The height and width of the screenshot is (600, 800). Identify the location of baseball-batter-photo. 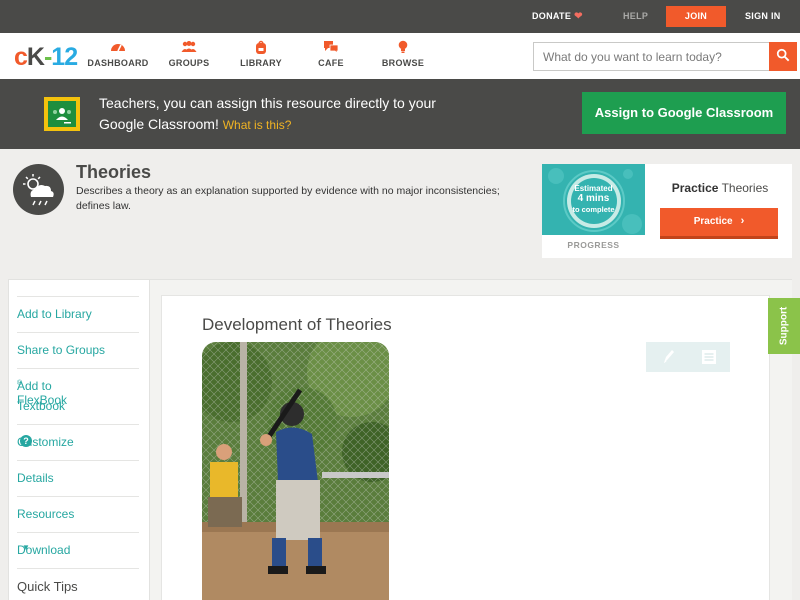
(295, 471).